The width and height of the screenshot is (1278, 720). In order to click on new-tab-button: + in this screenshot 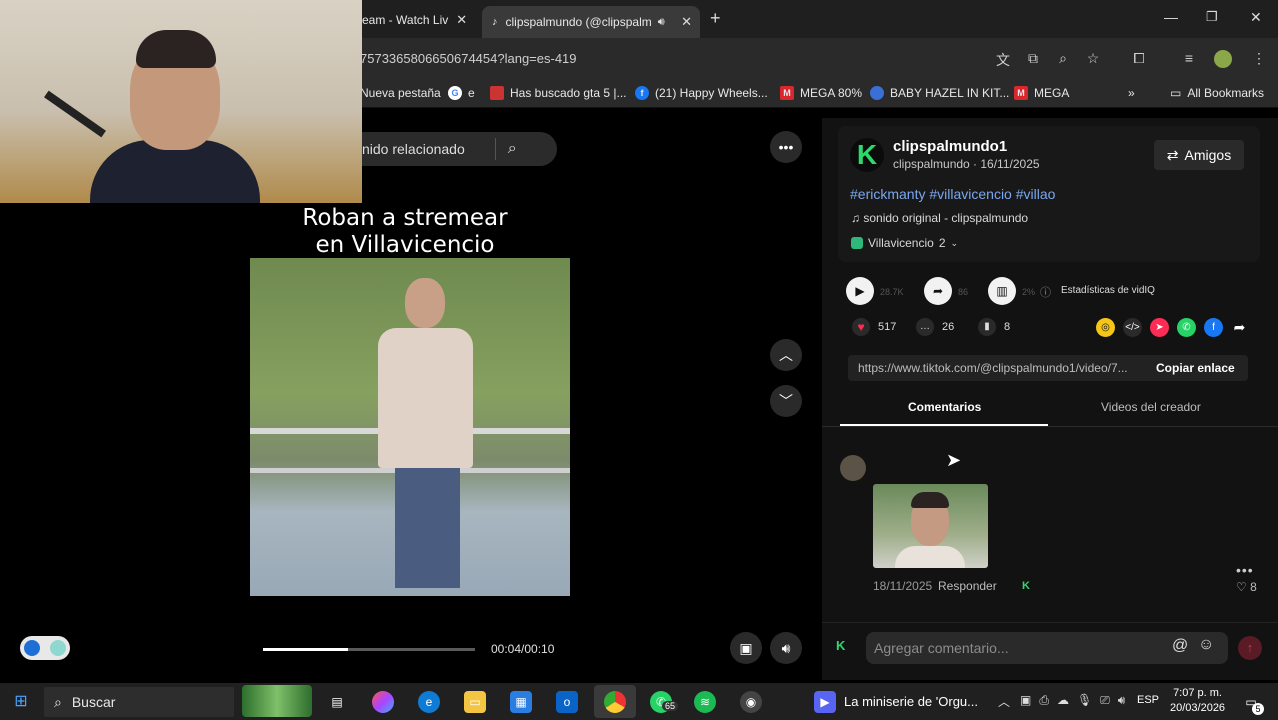, I will do `click(715, 18)`.